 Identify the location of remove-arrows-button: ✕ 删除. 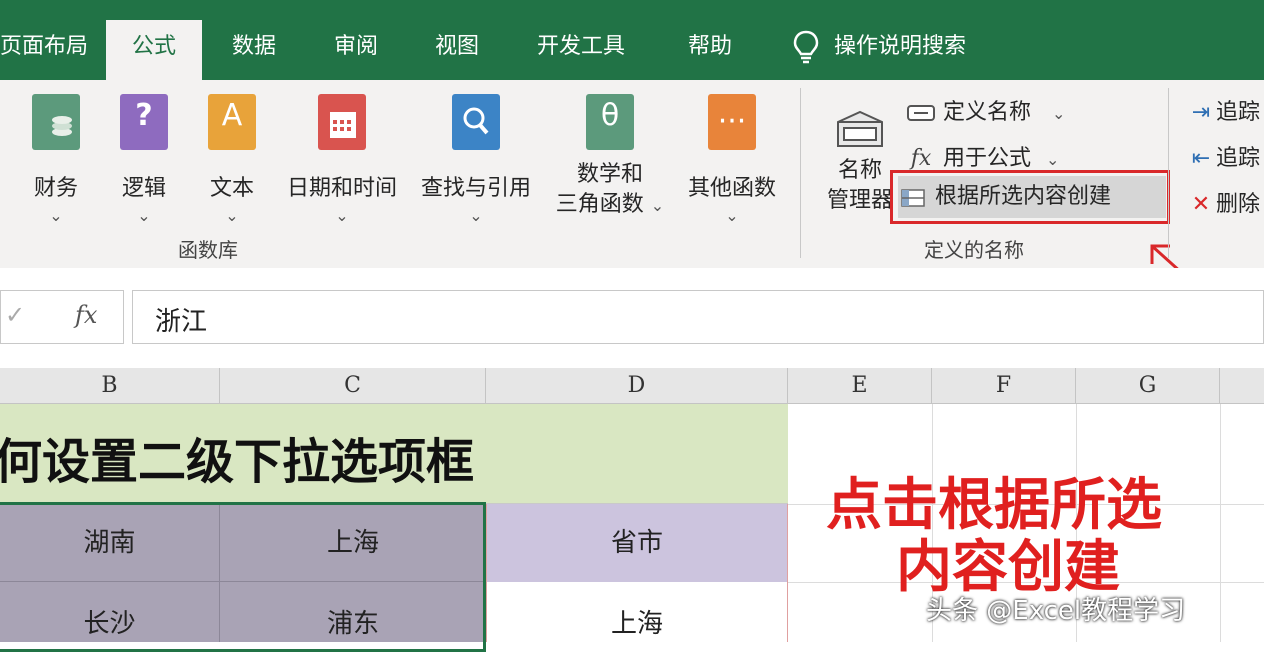
(1223, 202).